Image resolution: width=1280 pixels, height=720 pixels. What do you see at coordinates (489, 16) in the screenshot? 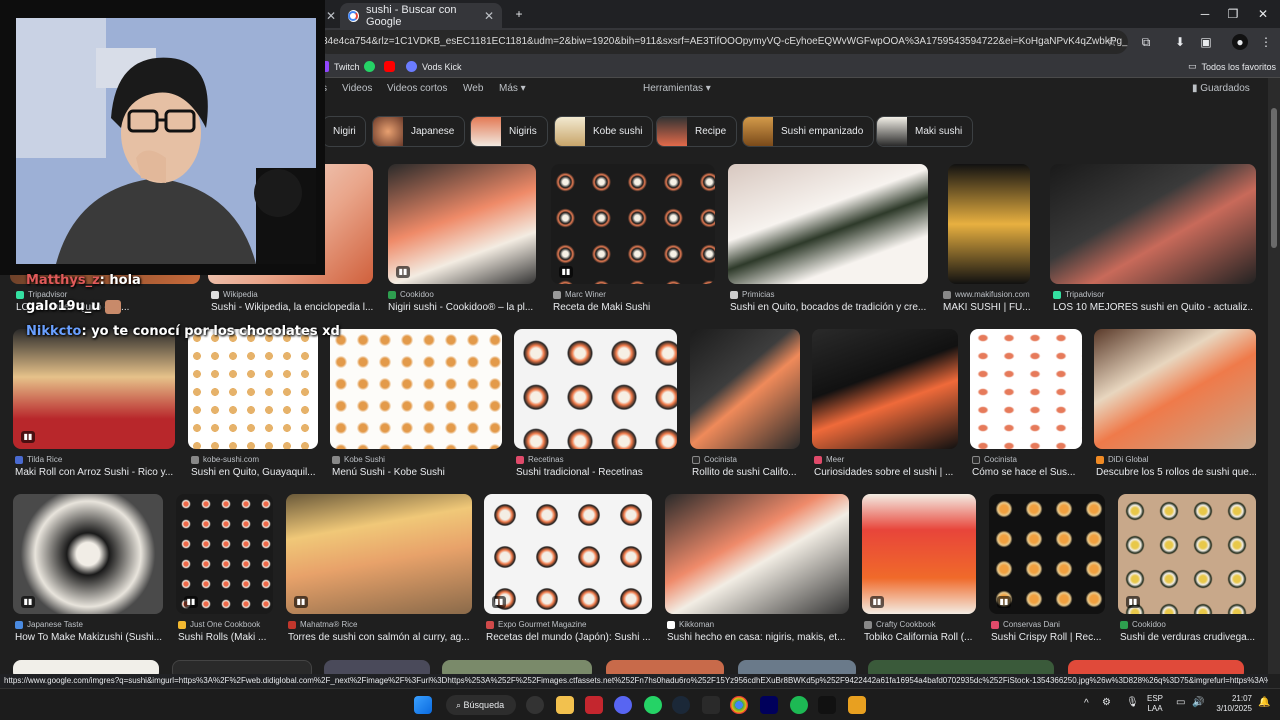
I see `close-tab-icon: ✕` at bounding box center [489, 16].